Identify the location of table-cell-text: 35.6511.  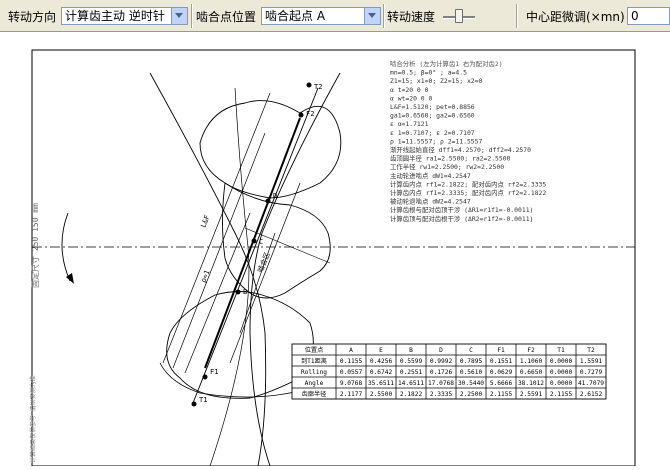
(381, 383).